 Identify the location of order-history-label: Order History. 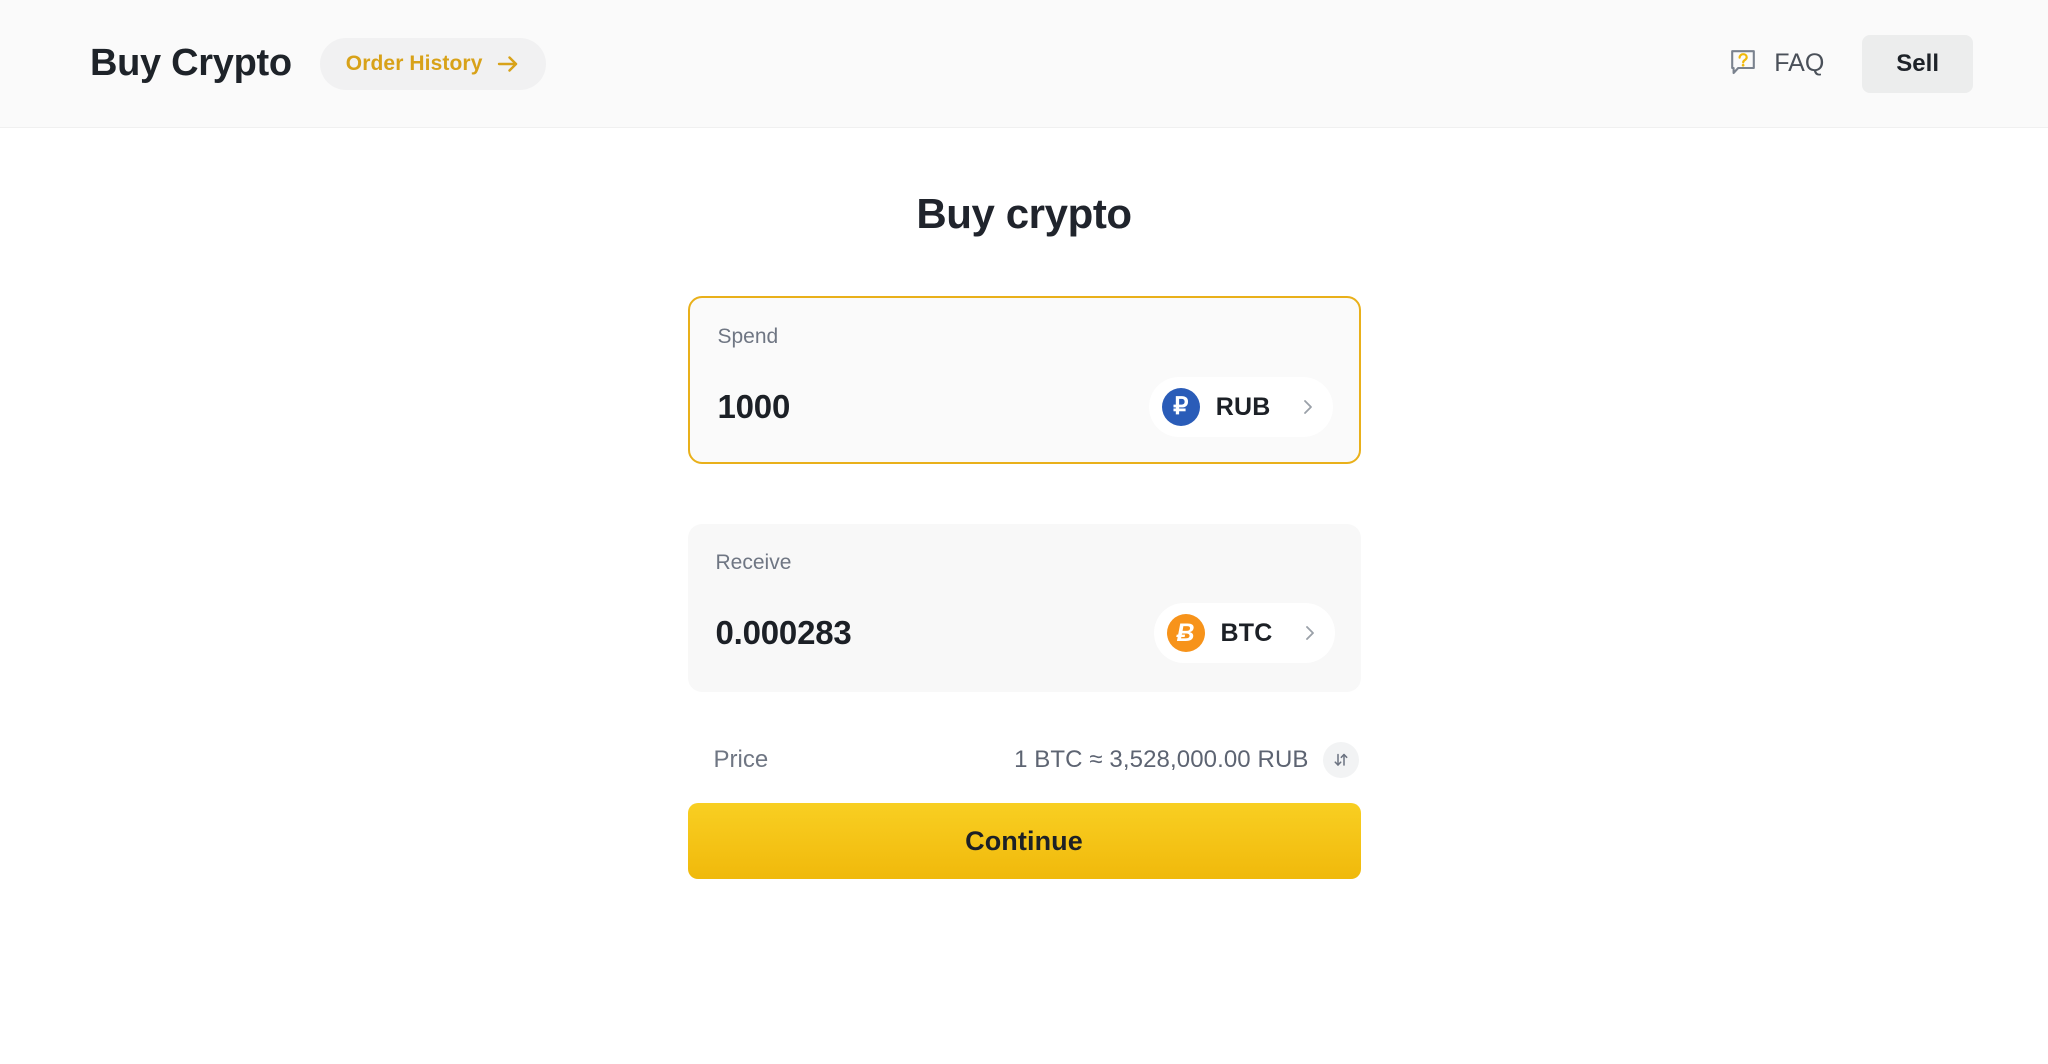
(414, 63).